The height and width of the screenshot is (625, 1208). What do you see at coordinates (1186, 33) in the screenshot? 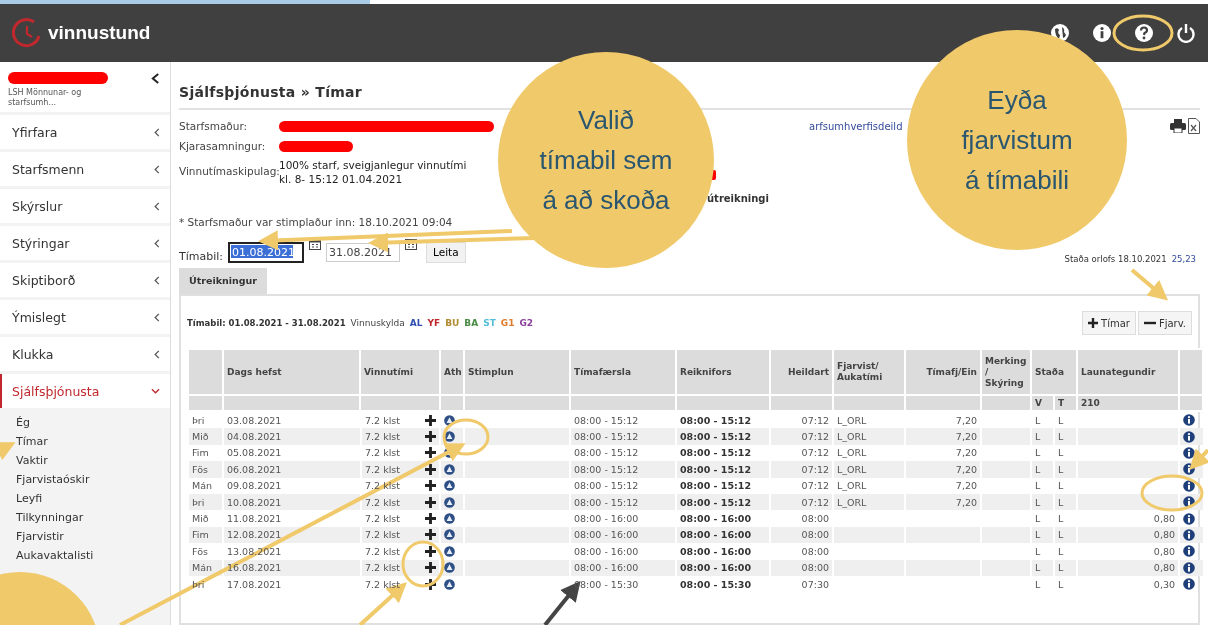
I see `power-icon` at bounding box center [1186, 33].